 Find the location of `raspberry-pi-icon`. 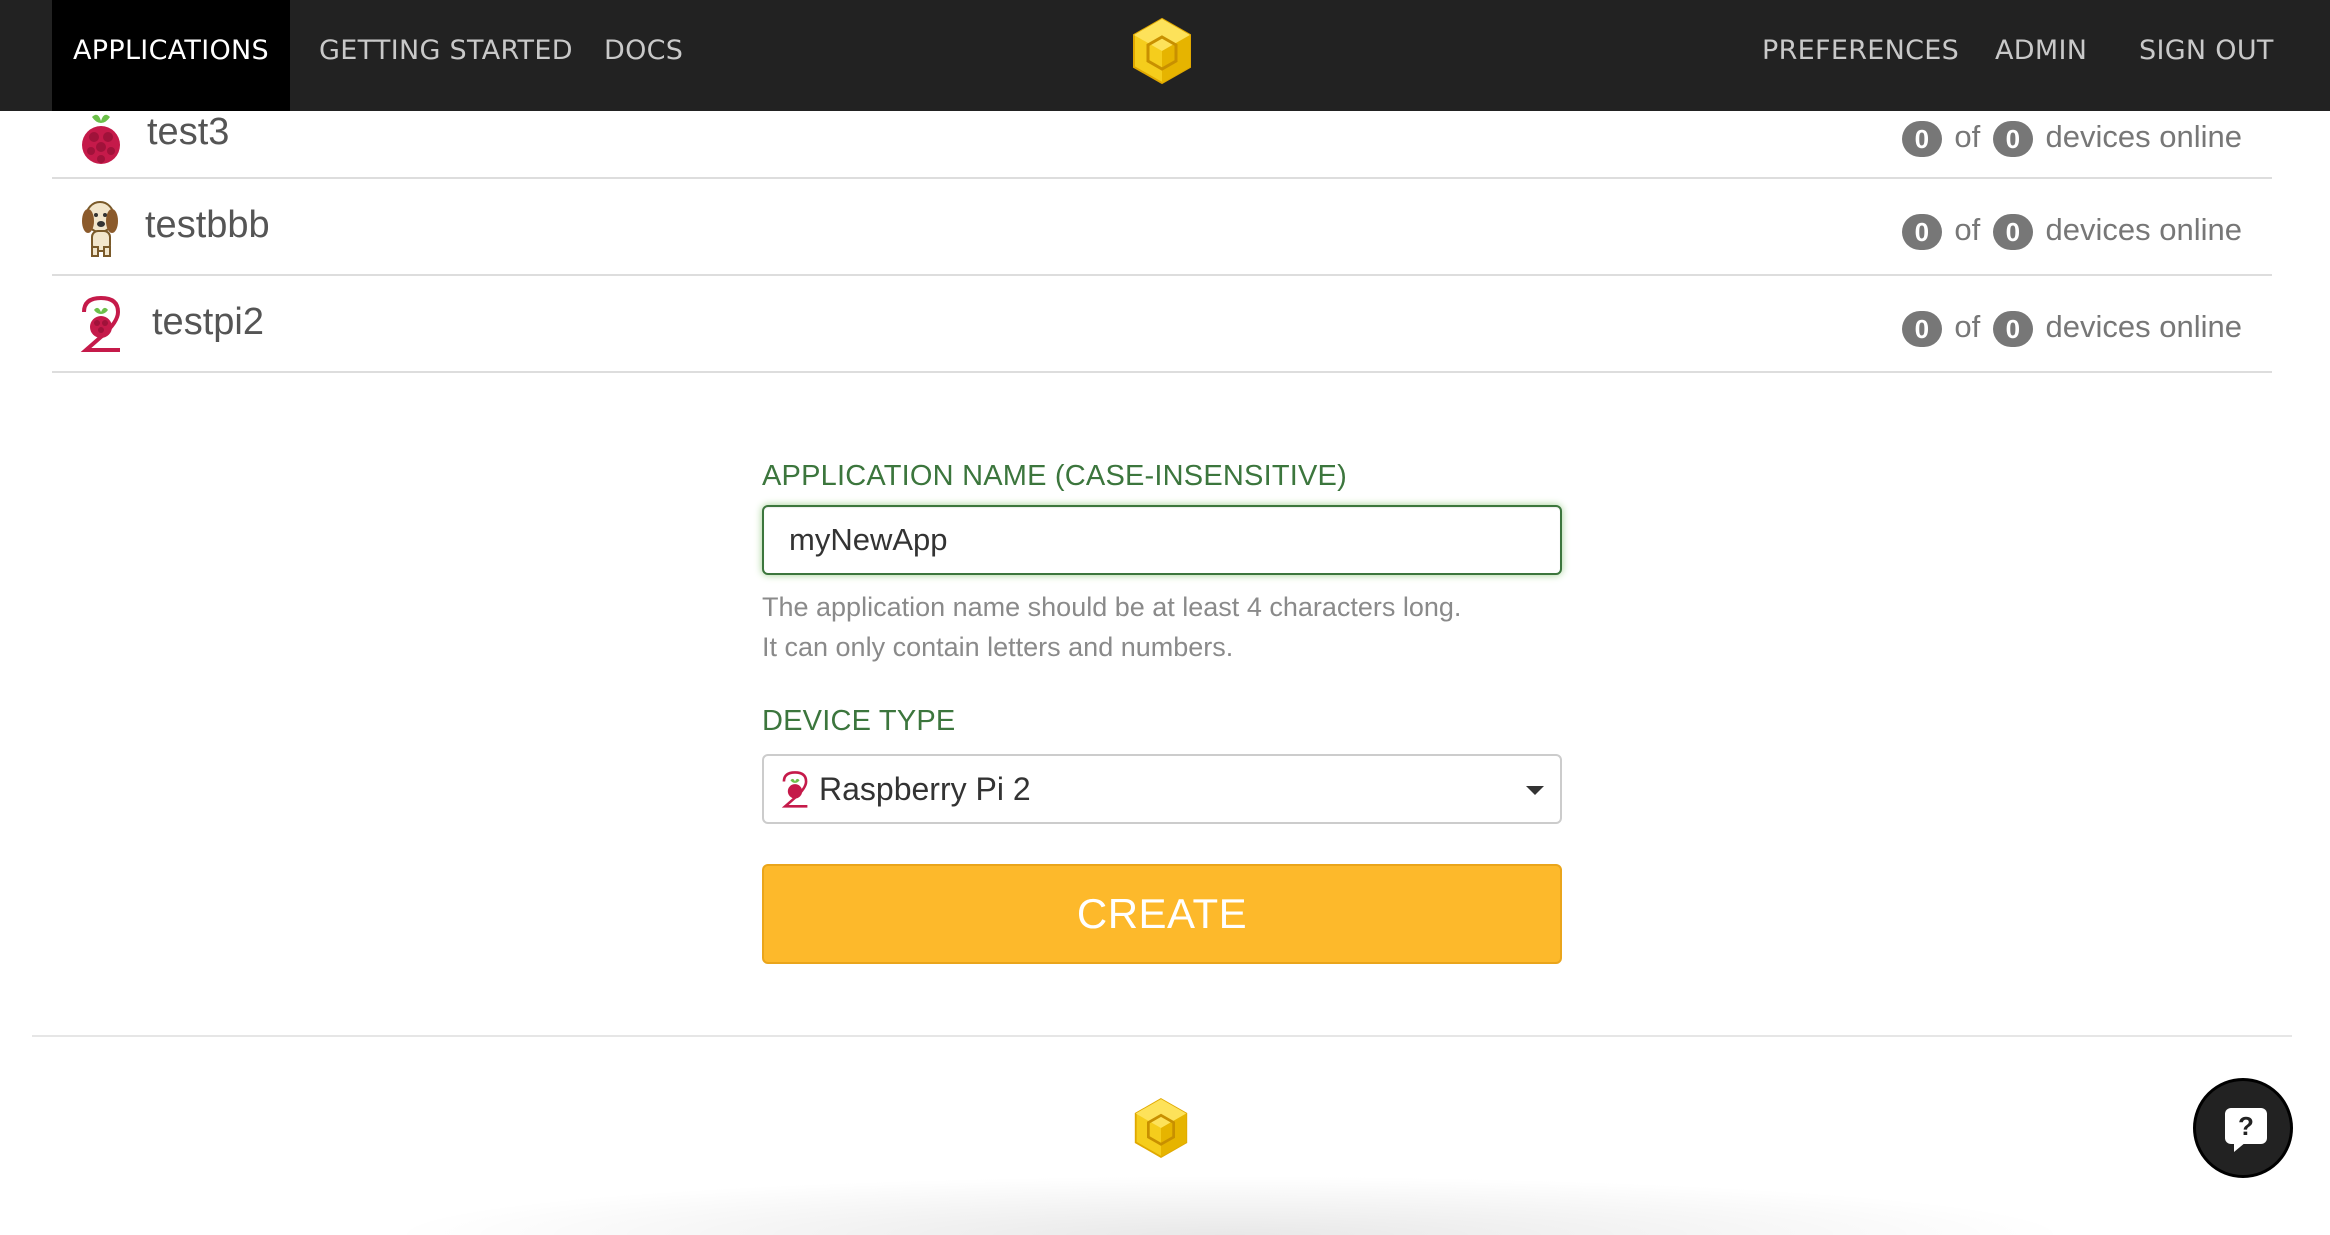

raspberry-pi-icon is located at coordinates (101, 139).